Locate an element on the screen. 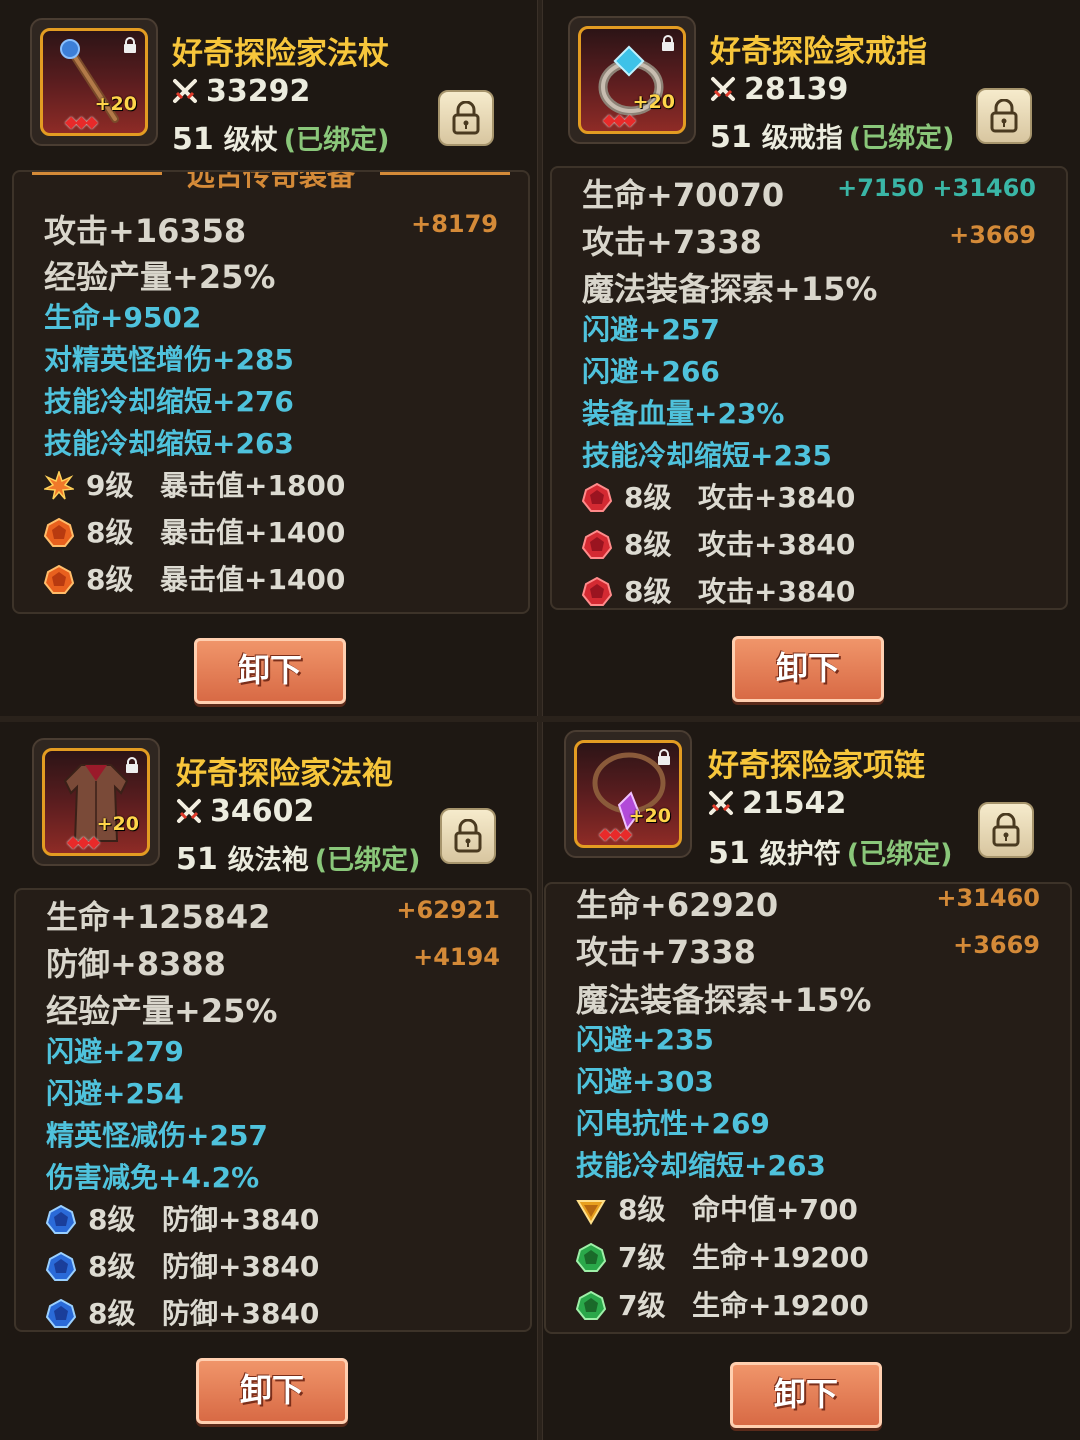 Image resolution: width=1080 pixels, height=1440 pixels. sub-stat-row: 生命+9502 is located at coordinates (123, 317).